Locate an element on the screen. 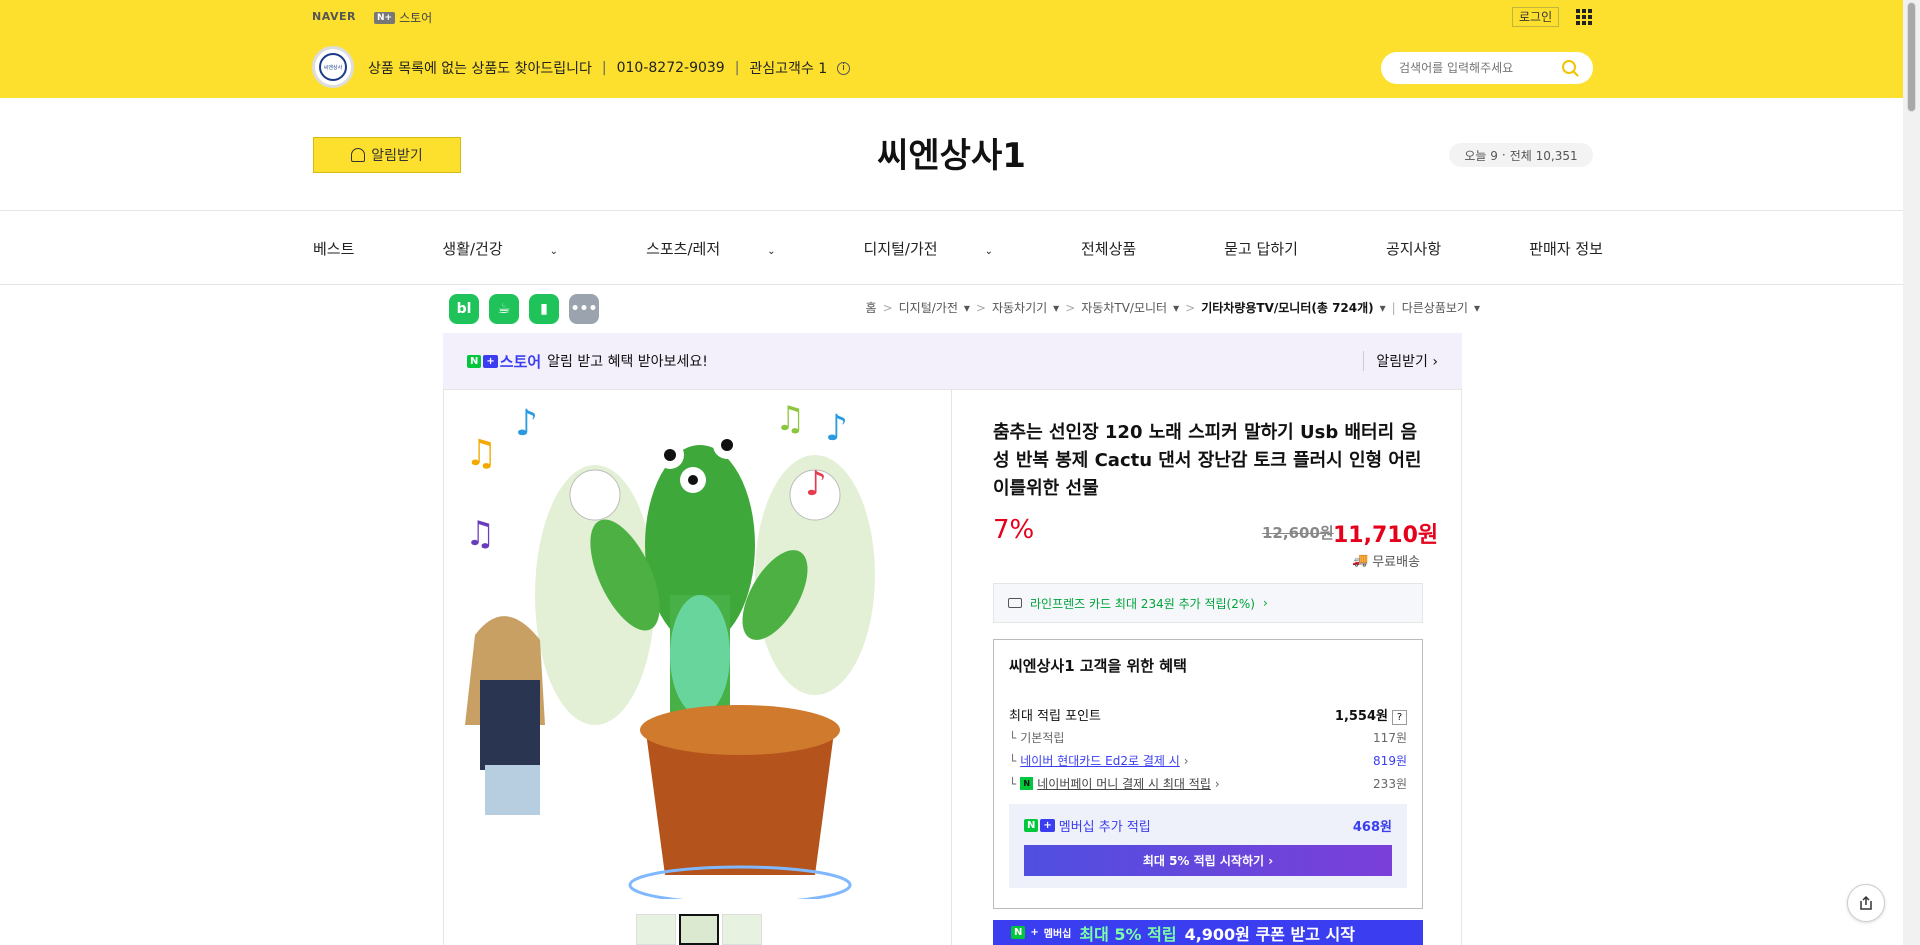  nstore-link: N+ 스토어 is located at coordinates (403, 17).